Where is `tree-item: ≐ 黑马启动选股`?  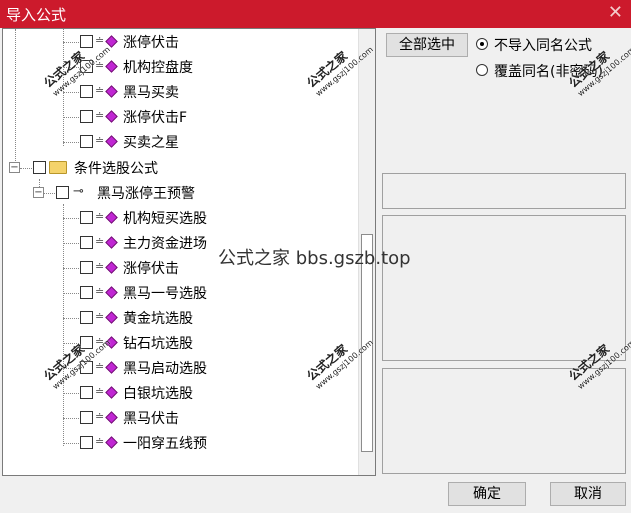
tree-item: ≐ 黑马启动选股 is located at coordinates (173, 368).